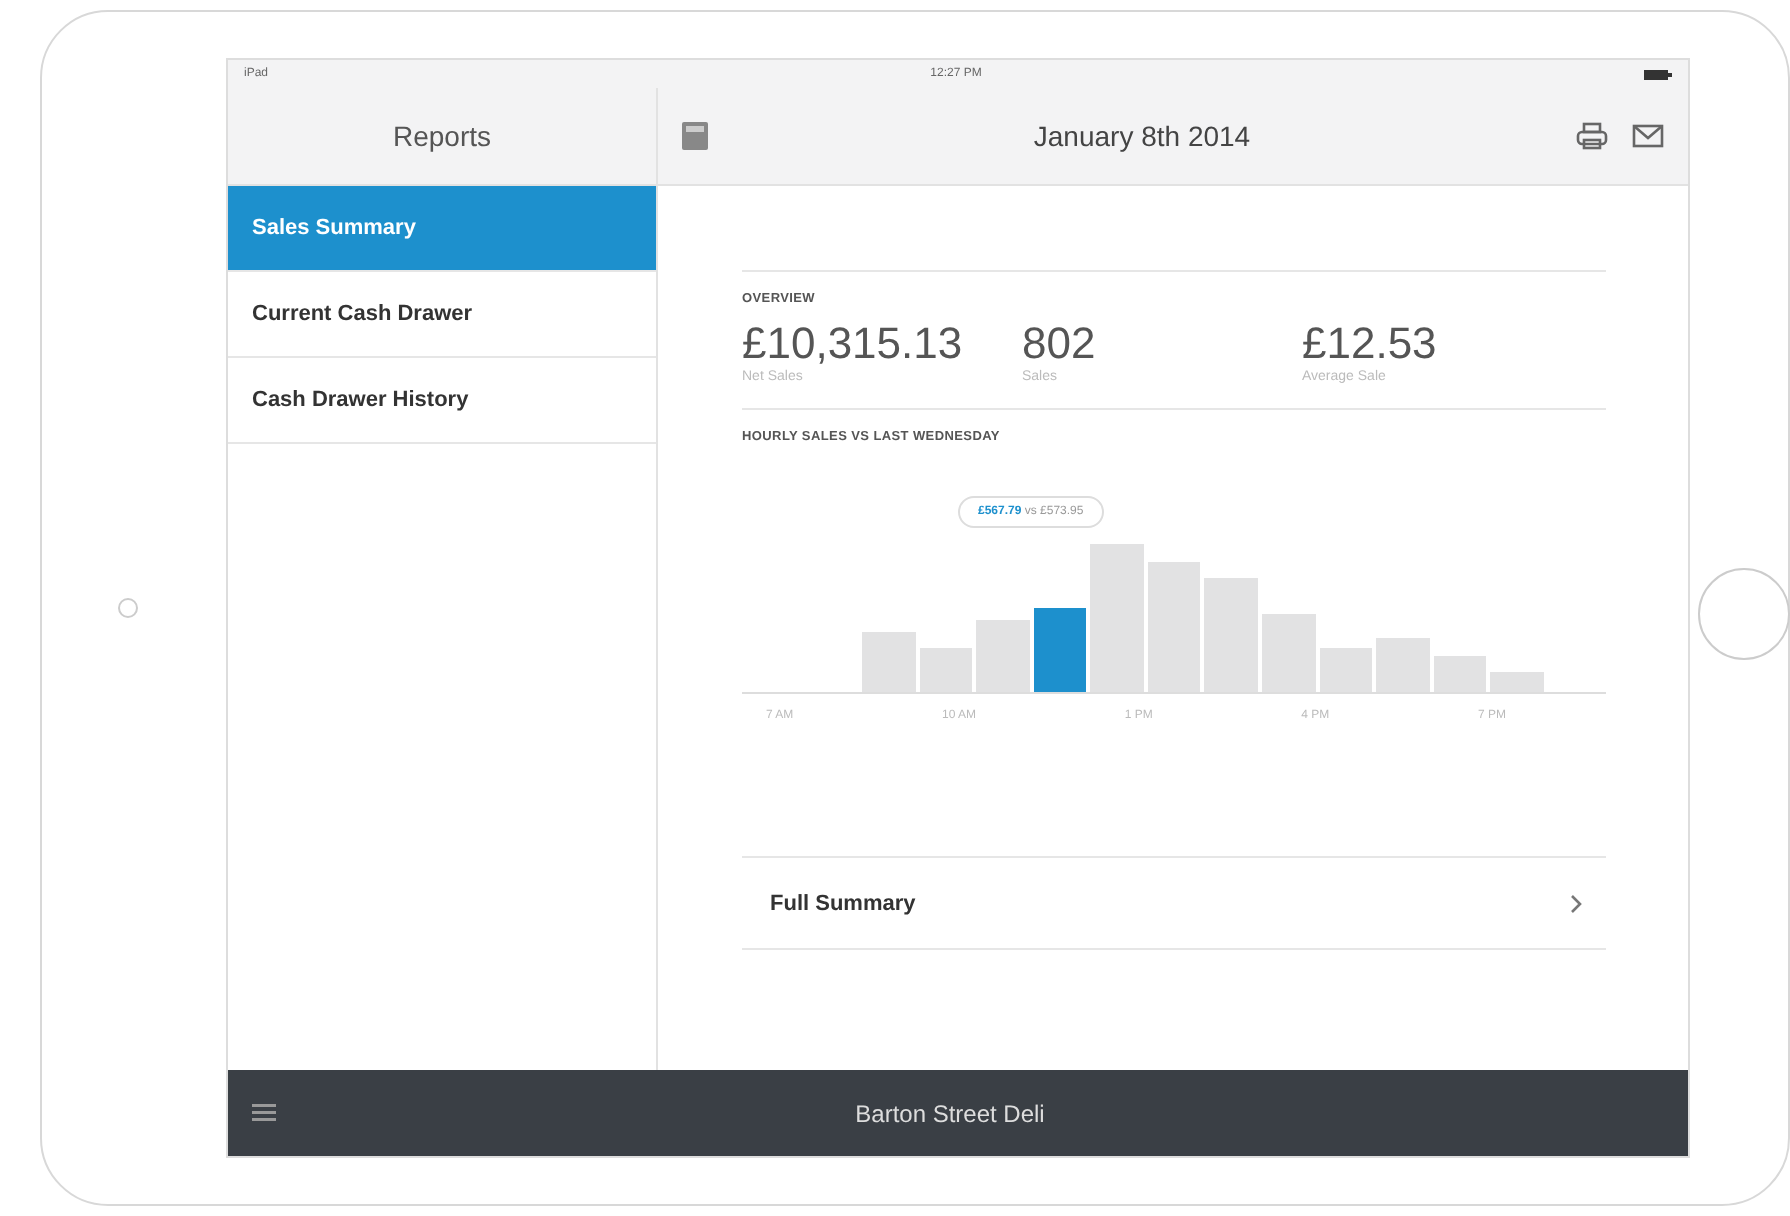  I want to click on store-name: Barton Street Deli, so click(950, 1113).